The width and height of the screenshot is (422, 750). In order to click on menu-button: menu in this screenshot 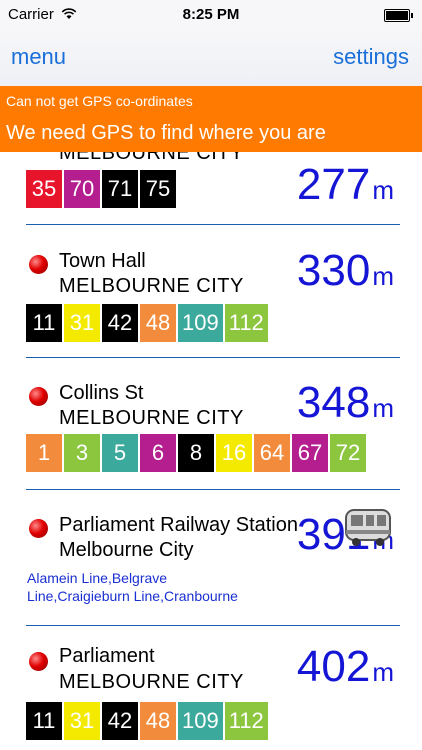, I will do `click(38, 57)`.